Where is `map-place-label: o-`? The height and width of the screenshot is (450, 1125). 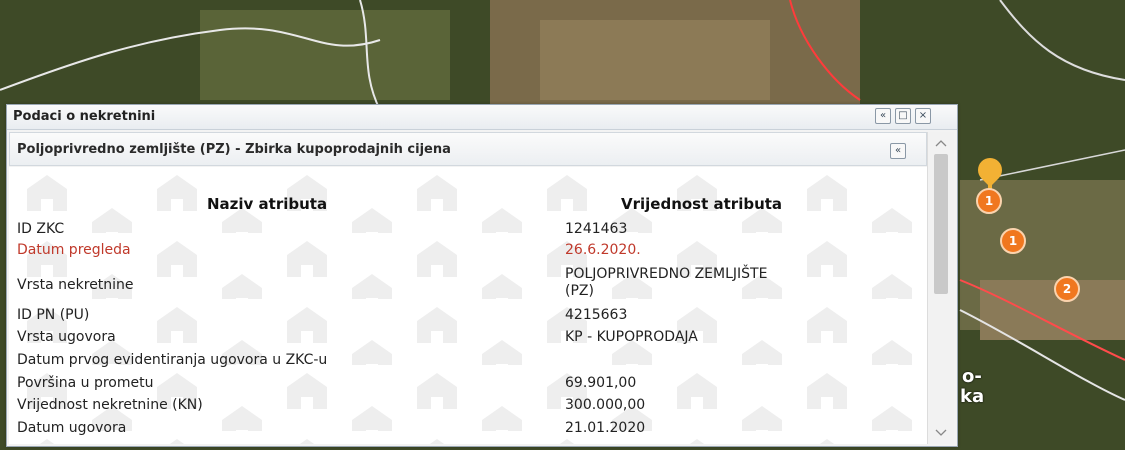
map-place-label: o- is located at coordinates (972, 376).